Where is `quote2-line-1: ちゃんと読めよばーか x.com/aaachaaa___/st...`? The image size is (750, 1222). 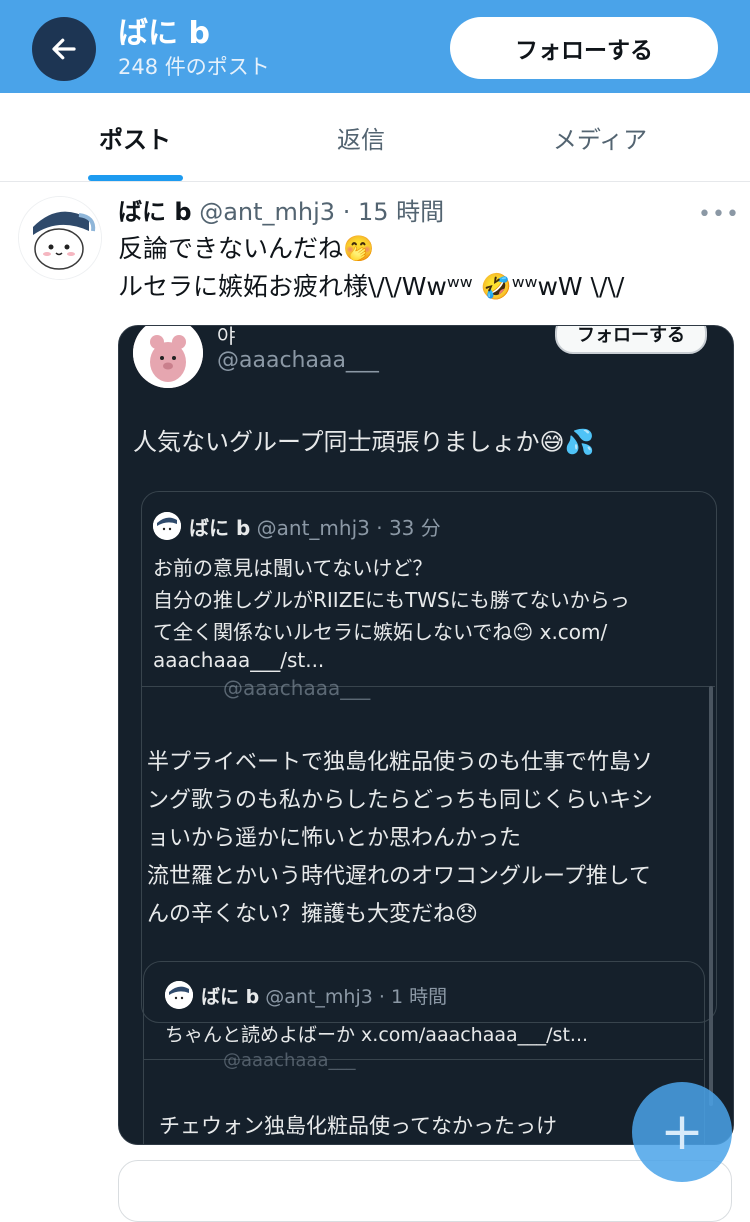
quote2-line-1: ちゃんと読めよばーか x.com/aaachaaa___/st... is located at coordinates (377, 1035).